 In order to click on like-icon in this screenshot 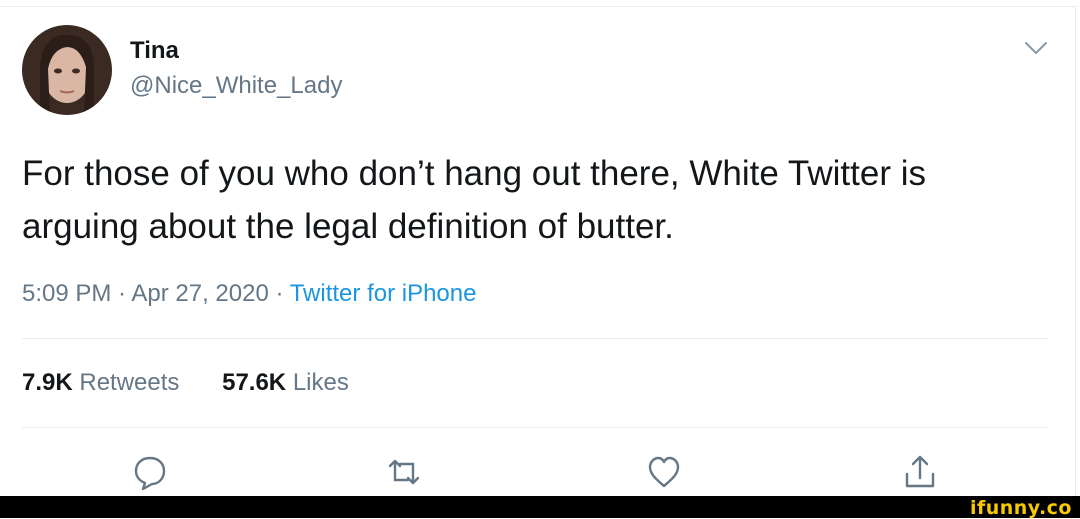, I will do `click(664, 472)`.